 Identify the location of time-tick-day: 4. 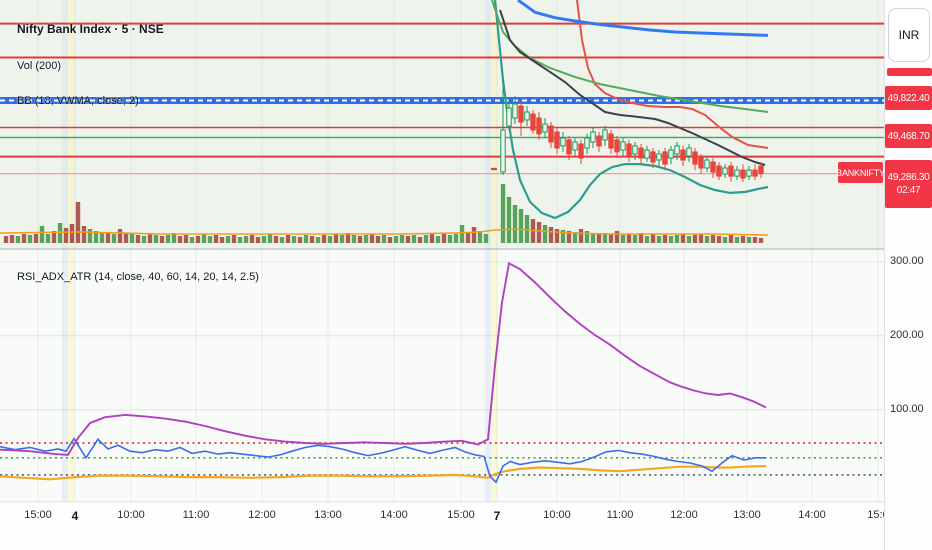
(75, 516).